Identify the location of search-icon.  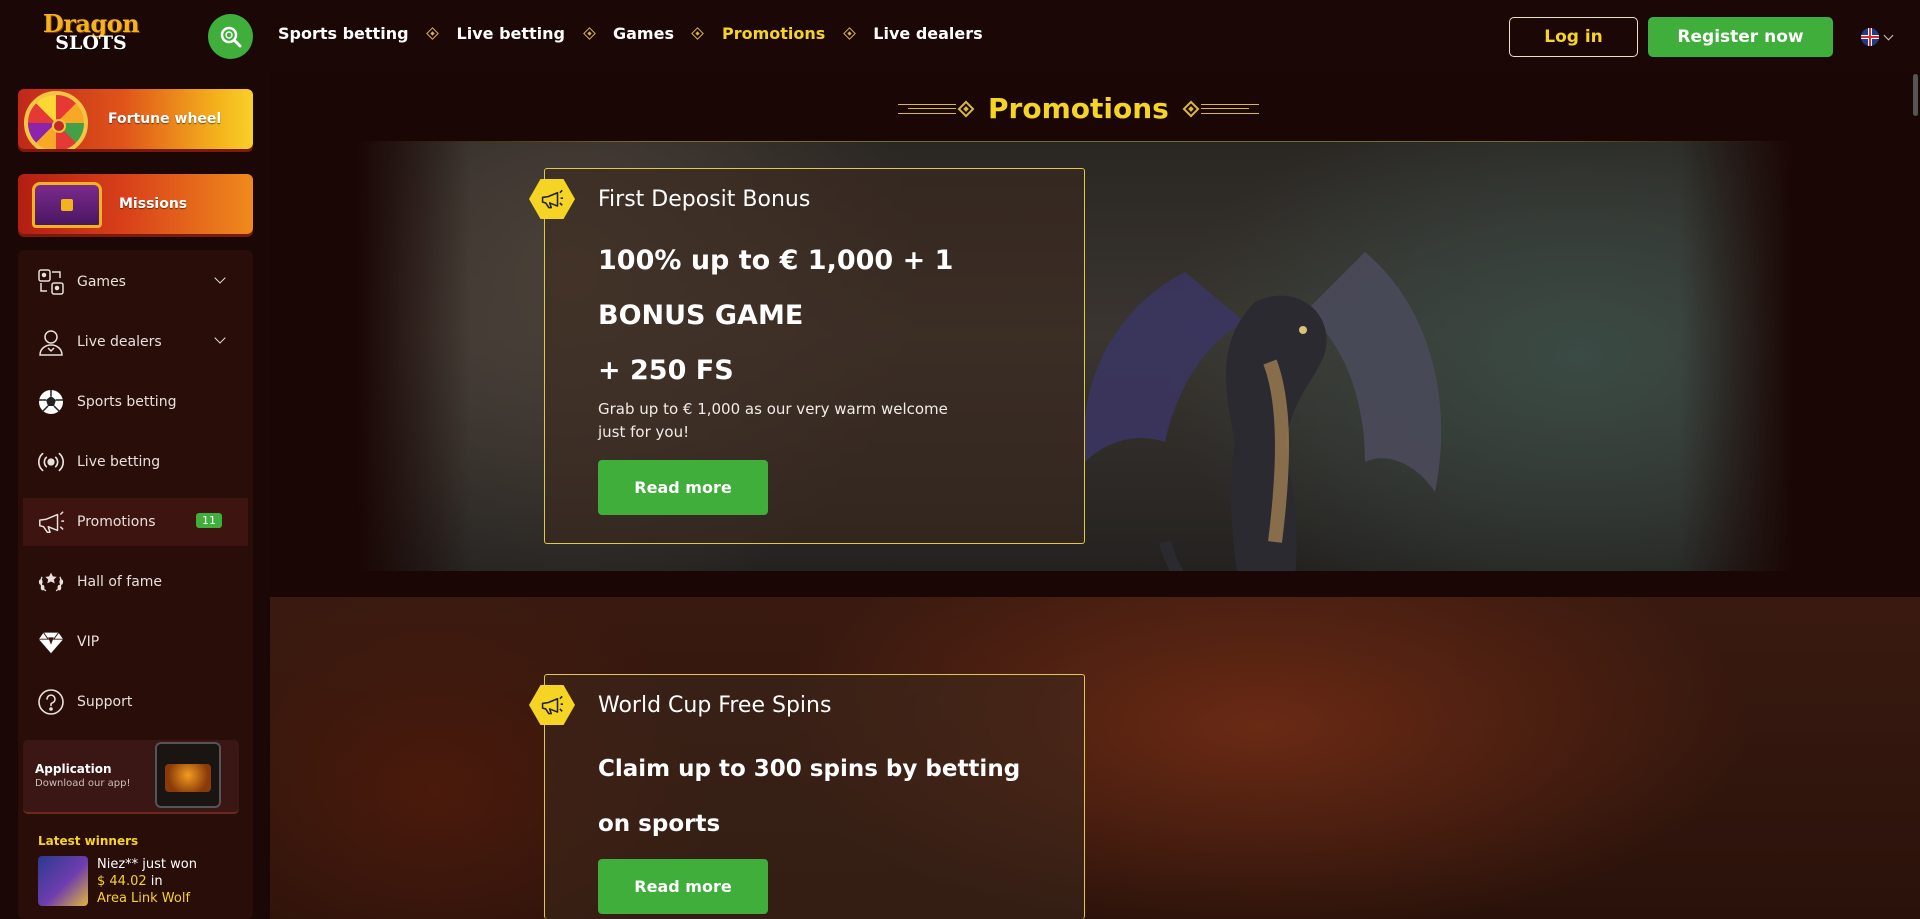
(230, 36).